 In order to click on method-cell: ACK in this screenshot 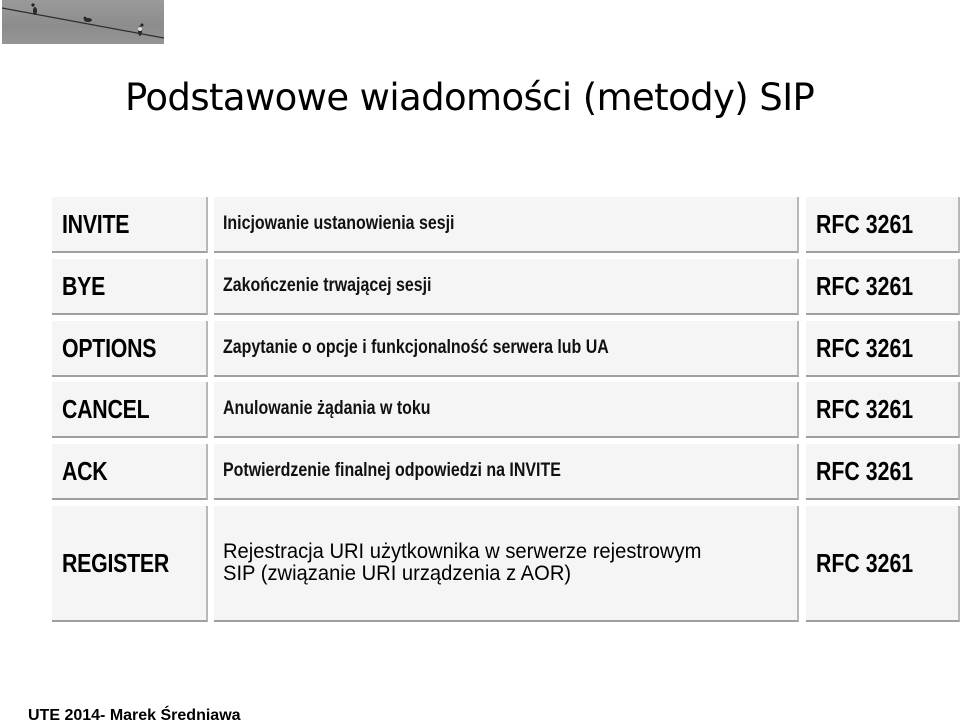, I will do `click(130, 472)`.